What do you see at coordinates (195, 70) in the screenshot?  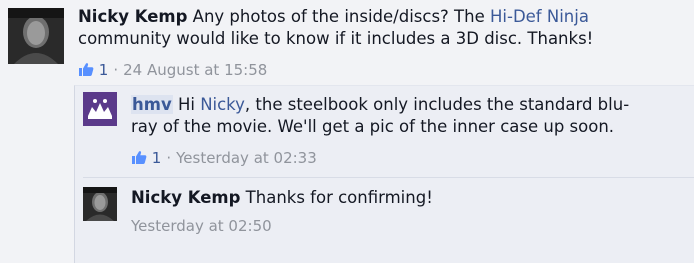 I see `comment-timestamp: 24 August at 15:58` at bounding box center [195, 70].